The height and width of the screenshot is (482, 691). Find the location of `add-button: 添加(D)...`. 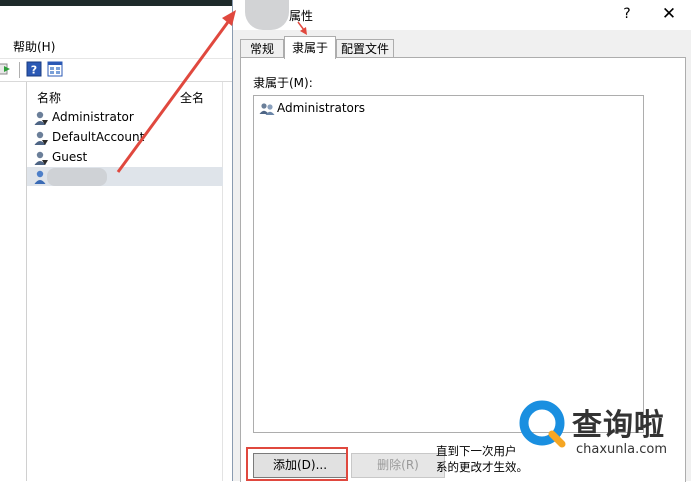

add-button: 添加(D)... is located at coordinates (300, 465).